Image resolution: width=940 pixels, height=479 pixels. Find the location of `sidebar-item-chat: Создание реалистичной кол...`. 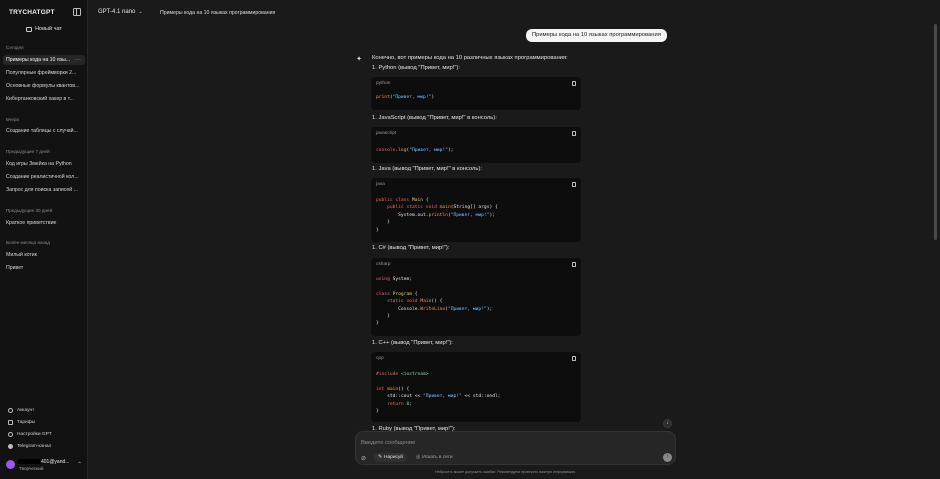

sidebar-item-chat: Создание реалистичной кол... is located at coordinates (44, 177).